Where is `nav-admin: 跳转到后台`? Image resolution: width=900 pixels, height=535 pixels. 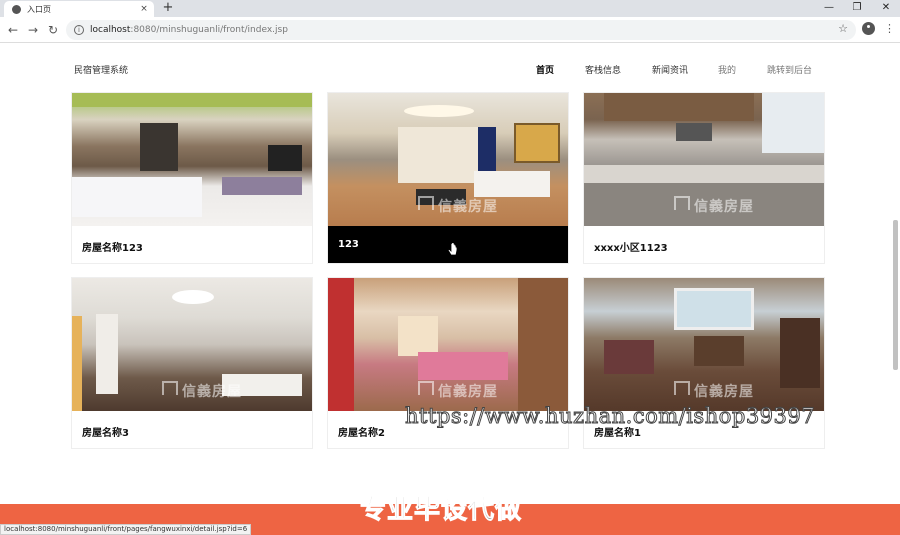
nav-admin: 跳转到后台 is located at coordinates (789, 69).